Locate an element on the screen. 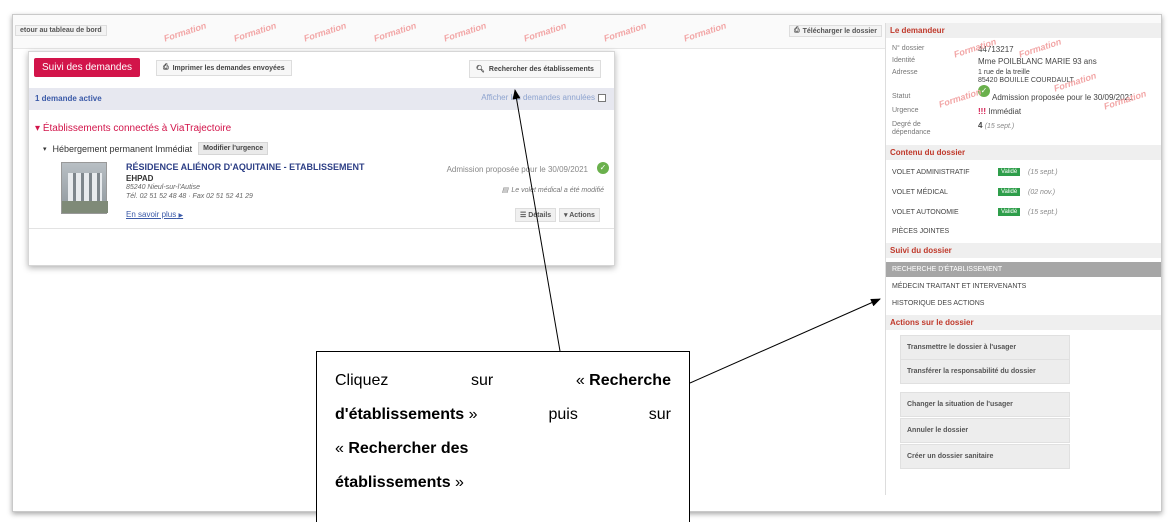 This screenshot has height=522, width=1168. chevron-down-icon: ▾ is located at coordinates (566, 215).